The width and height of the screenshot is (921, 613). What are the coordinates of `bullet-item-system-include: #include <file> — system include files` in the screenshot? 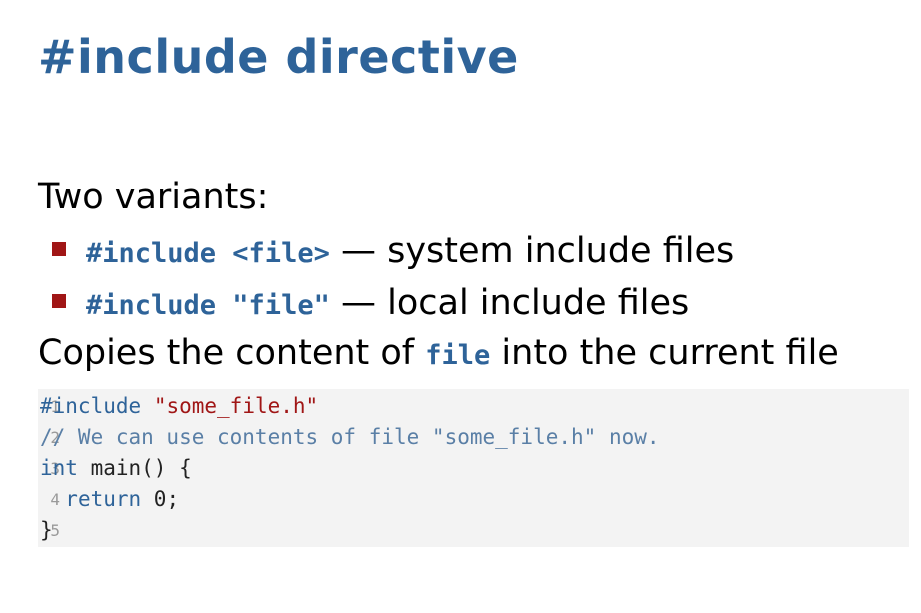 It's located at (393, 252).